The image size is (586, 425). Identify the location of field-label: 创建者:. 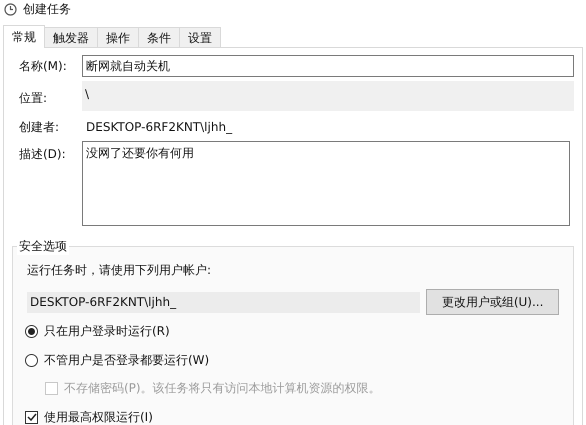
(39, 127).